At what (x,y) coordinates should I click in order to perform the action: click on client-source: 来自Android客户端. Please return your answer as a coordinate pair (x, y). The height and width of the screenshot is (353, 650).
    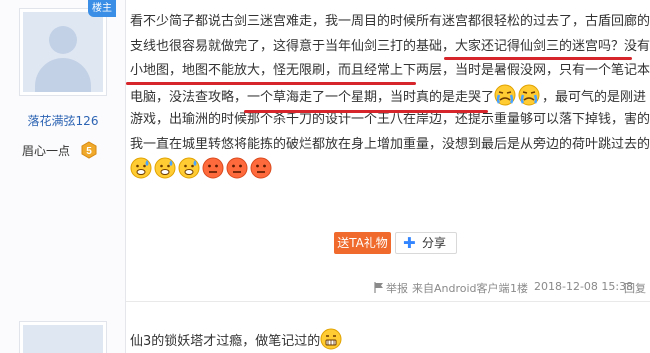
    Looking at the image, I should click on (461, 288).